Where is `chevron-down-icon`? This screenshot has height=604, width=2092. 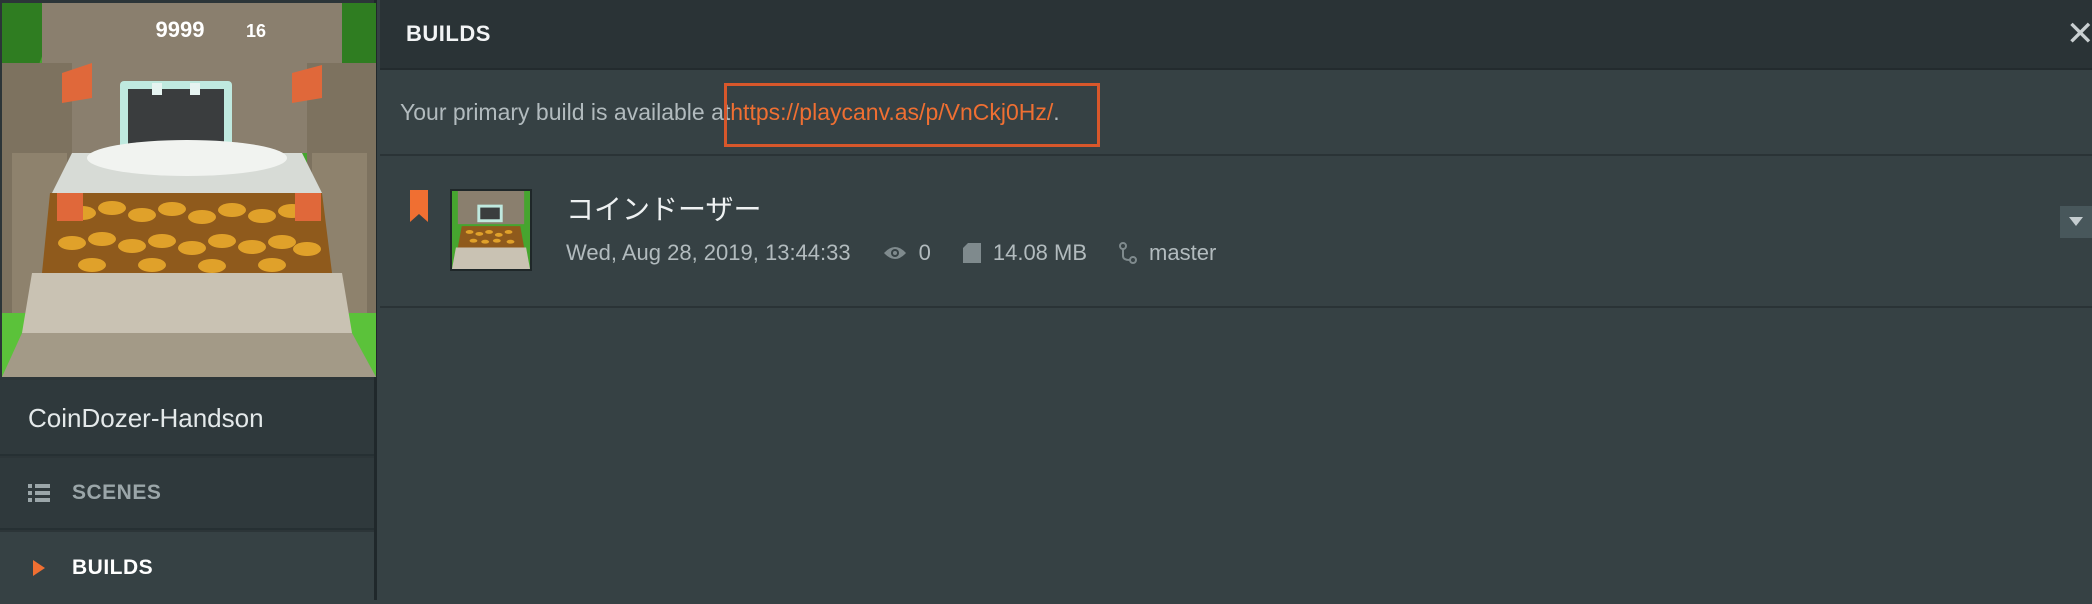 chevron-down-icon is located at coordinates (2076, 222).